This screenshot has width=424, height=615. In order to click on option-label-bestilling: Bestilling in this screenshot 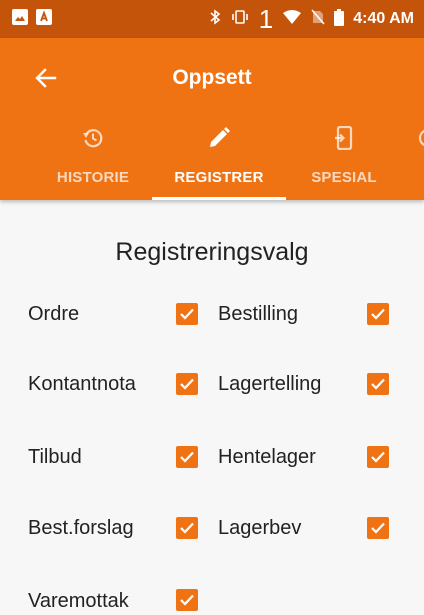, I will do `click(258, 314)`.